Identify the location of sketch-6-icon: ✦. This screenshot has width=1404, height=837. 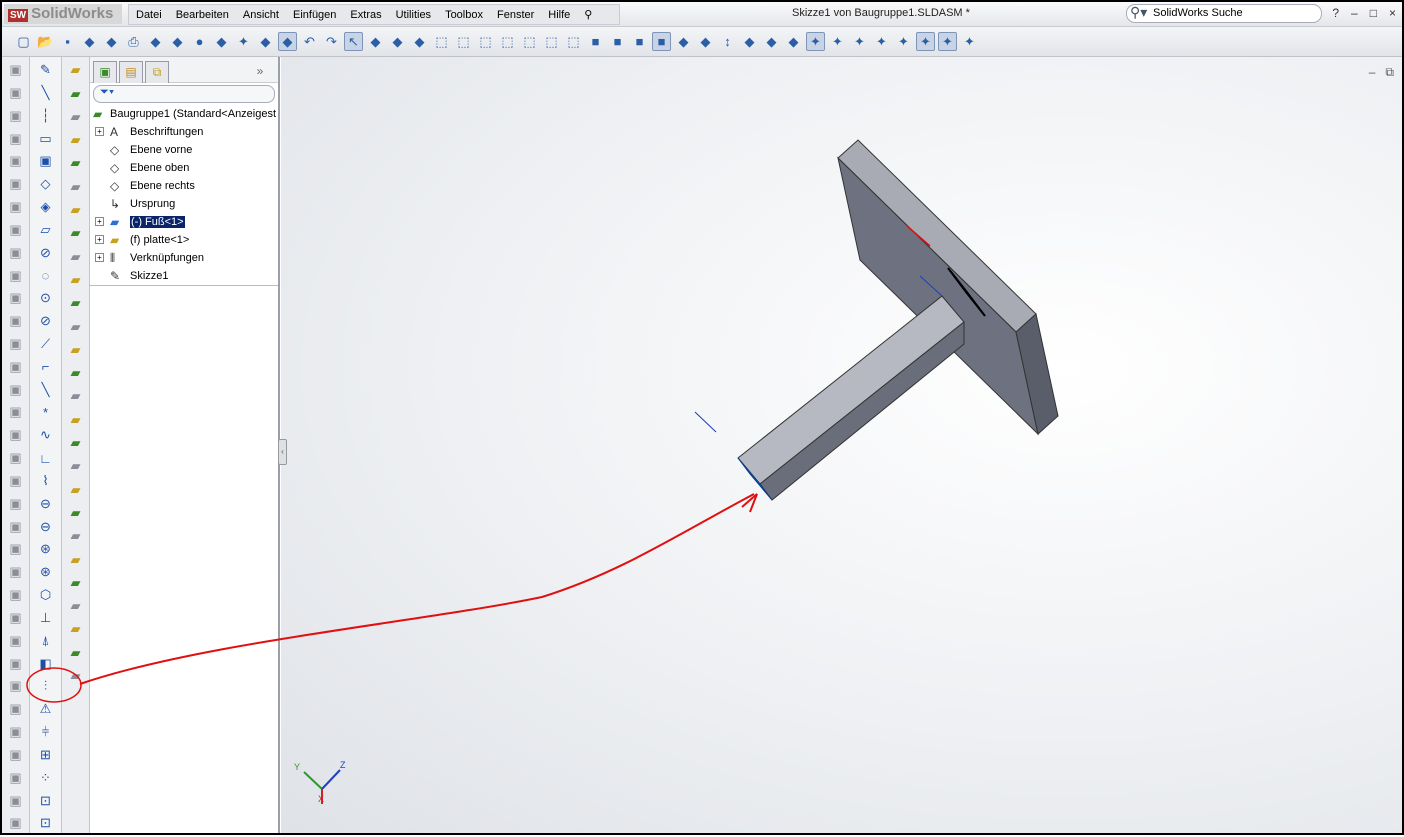
(925, 41).